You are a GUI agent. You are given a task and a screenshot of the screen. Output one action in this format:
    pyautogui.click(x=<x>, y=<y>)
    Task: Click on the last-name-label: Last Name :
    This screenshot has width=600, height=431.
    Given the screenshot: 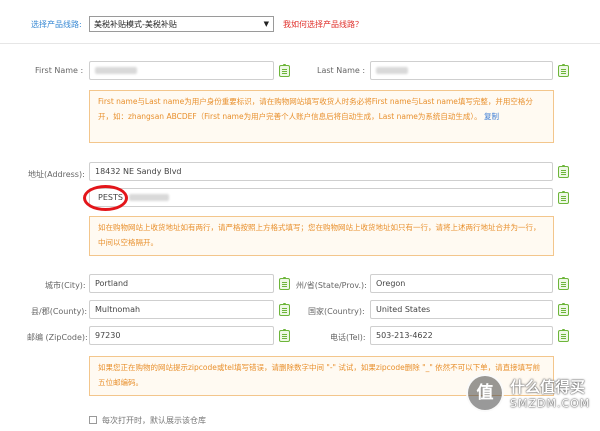 What is the action you would take?
    pyautogui.click(x=341, y=70)
    